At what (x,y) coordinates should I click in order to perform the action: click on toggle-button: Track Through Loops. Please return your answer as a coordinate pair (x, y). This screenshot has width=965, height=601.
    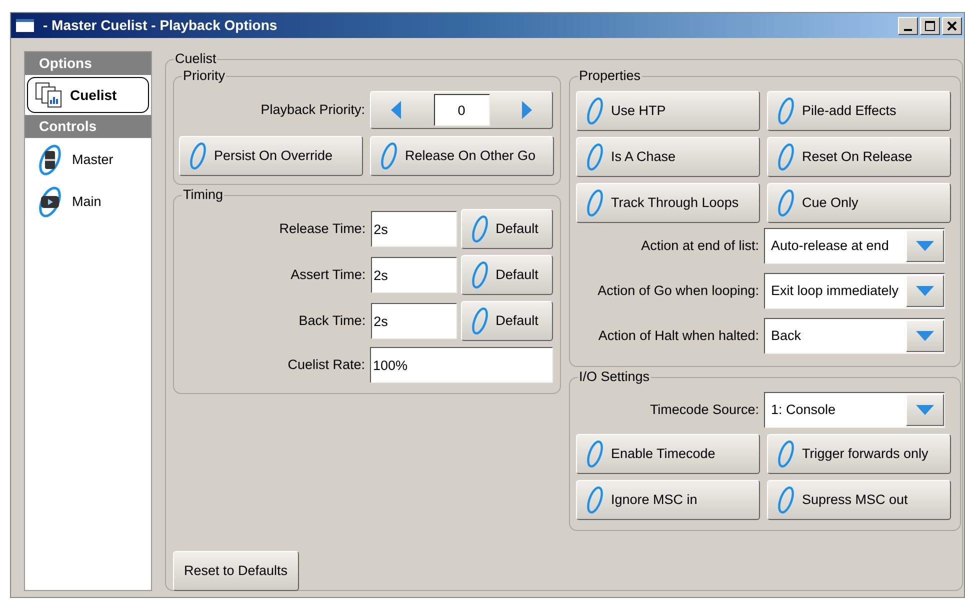
    Looking at the image, I should click on (668, 203).